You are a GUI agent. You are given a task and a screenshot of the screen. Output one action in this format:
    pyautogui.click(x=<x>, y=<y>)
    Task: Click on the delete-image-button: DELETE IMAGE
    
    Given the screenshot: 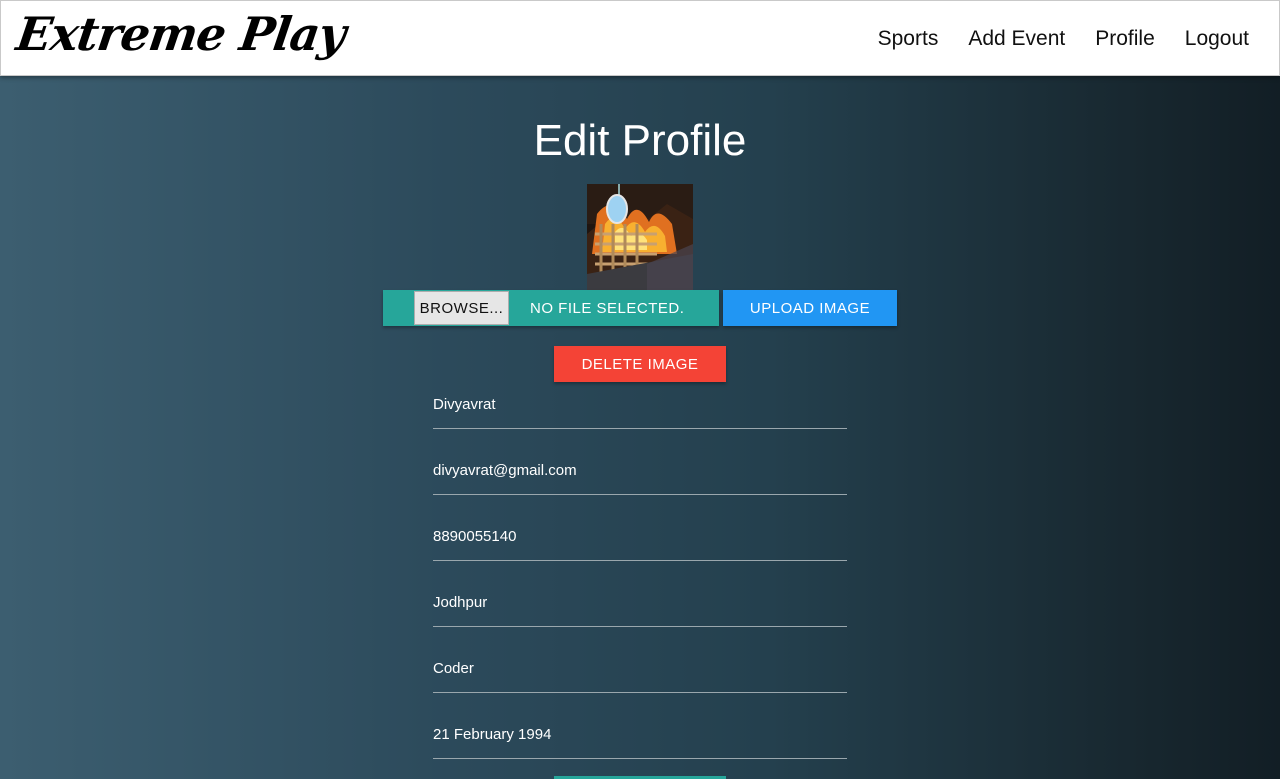 What is the action you would take?
    pyautogui.click(x=640, y=364)
    